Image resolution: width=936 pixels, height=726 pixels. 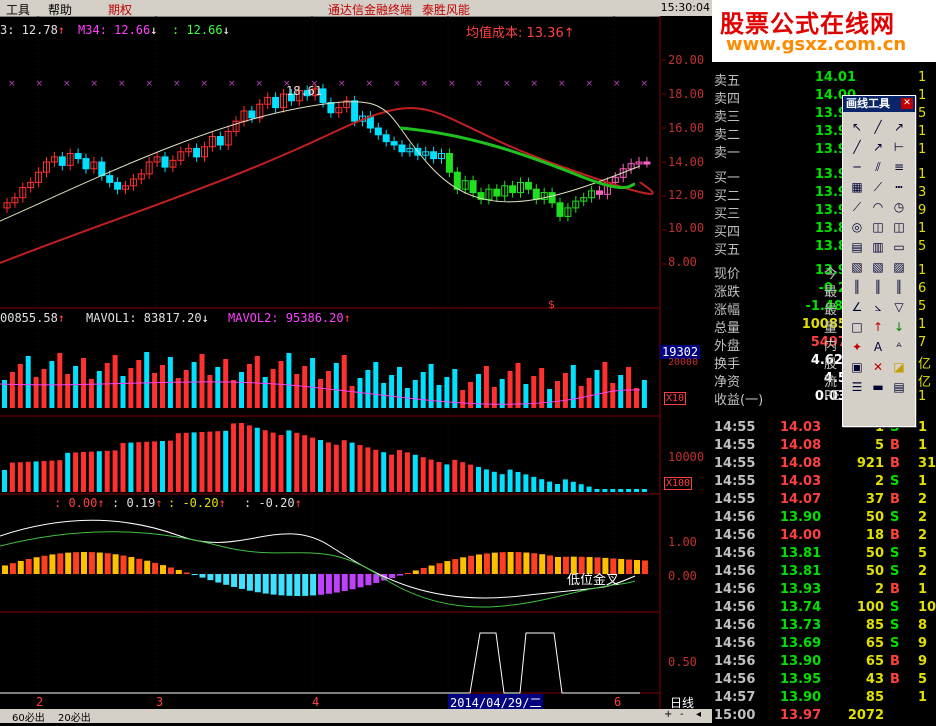 What do you see at coordinates (878, 287) in the screenshot?
I see `period2-icon: ║` at bounding box center [878, 287].